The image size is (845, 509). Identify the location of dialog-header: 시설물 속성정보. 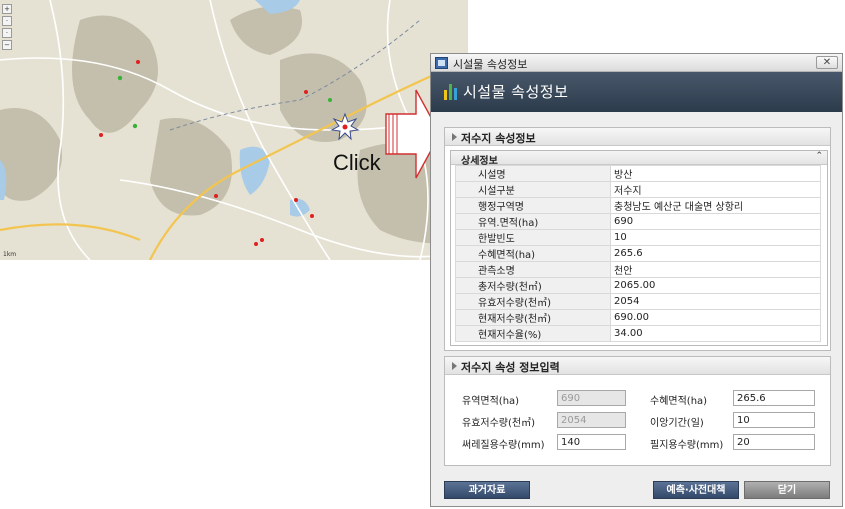
(636, 92).